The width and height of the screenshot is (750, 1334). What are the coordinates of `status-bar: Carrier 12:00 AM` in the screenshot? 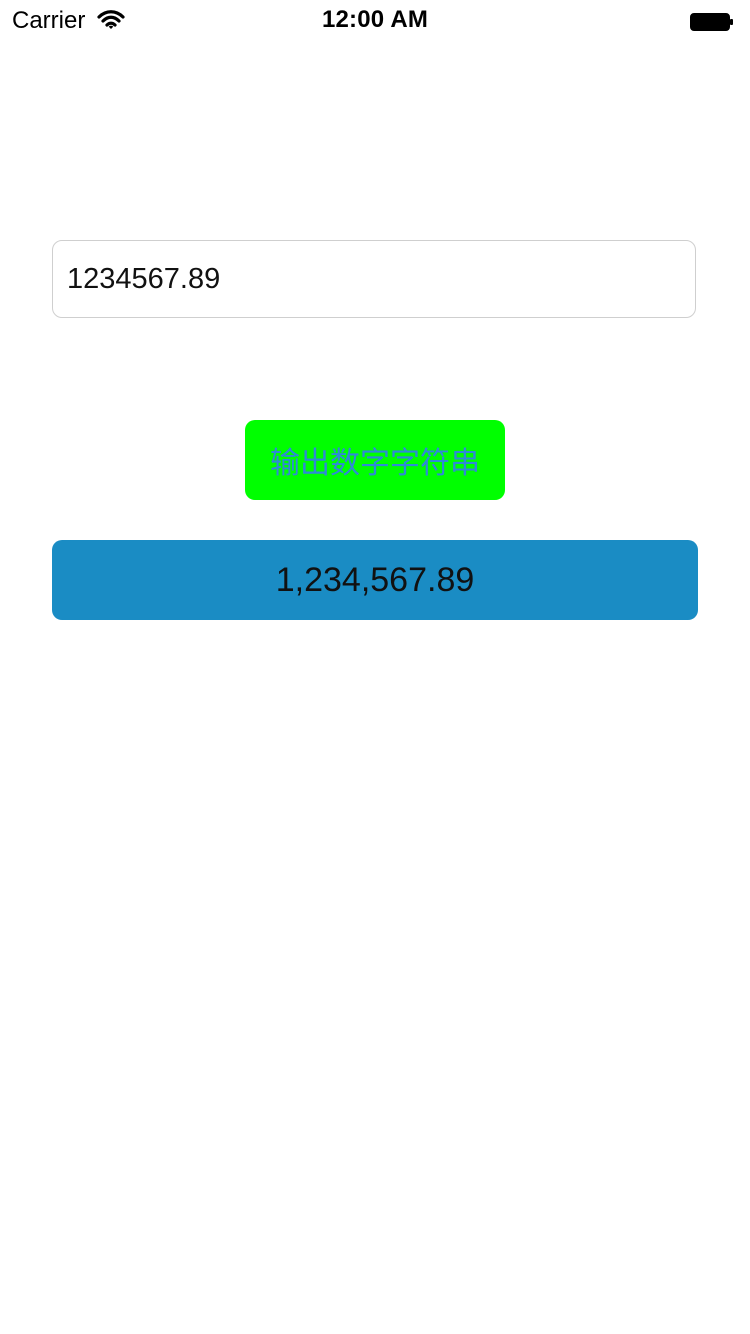 It's located at (375, 20).